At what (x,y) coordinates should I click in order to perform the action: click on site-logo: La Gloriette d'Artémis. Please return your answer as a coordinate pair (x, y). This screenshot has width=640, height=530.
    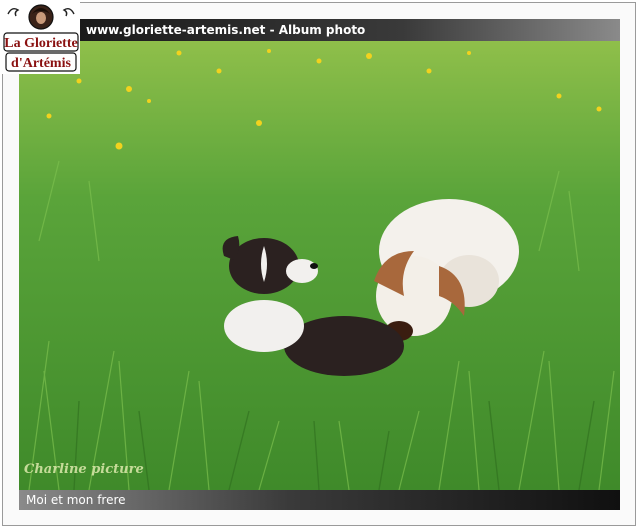
    Looking at the image, I should click on (41, 38).